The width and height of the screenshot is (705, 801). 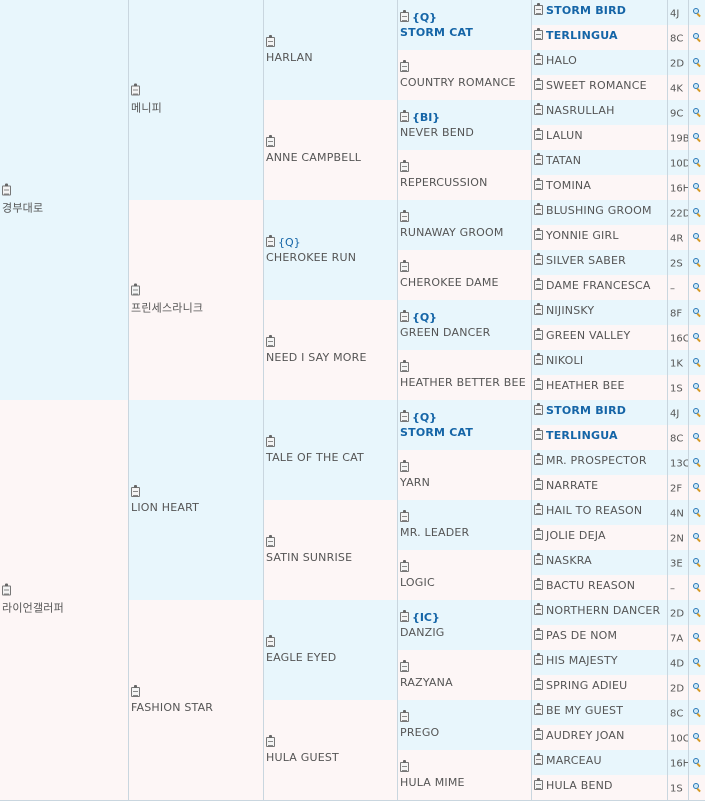 I want to click on horse-name: HALO, so click(x=561, y=60).